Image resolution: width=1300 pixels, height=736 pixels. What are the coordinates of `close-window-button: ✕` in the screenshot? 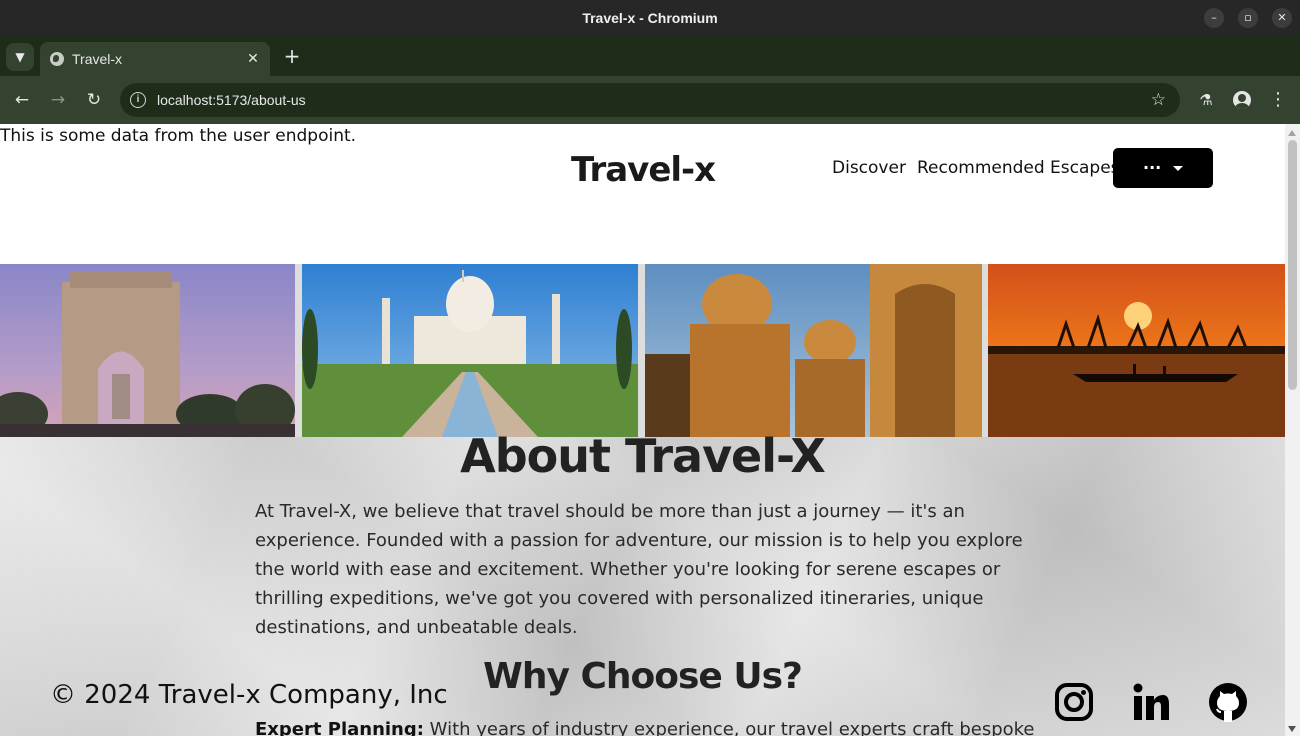 It's located at (1282, 18).